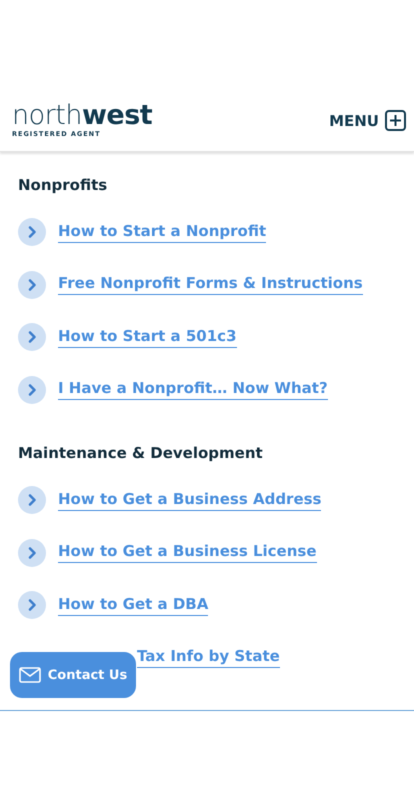  Describe the element at coordinates (73, 675) in the screenshot. I see `contact-us-button: Contact Us` at that location.